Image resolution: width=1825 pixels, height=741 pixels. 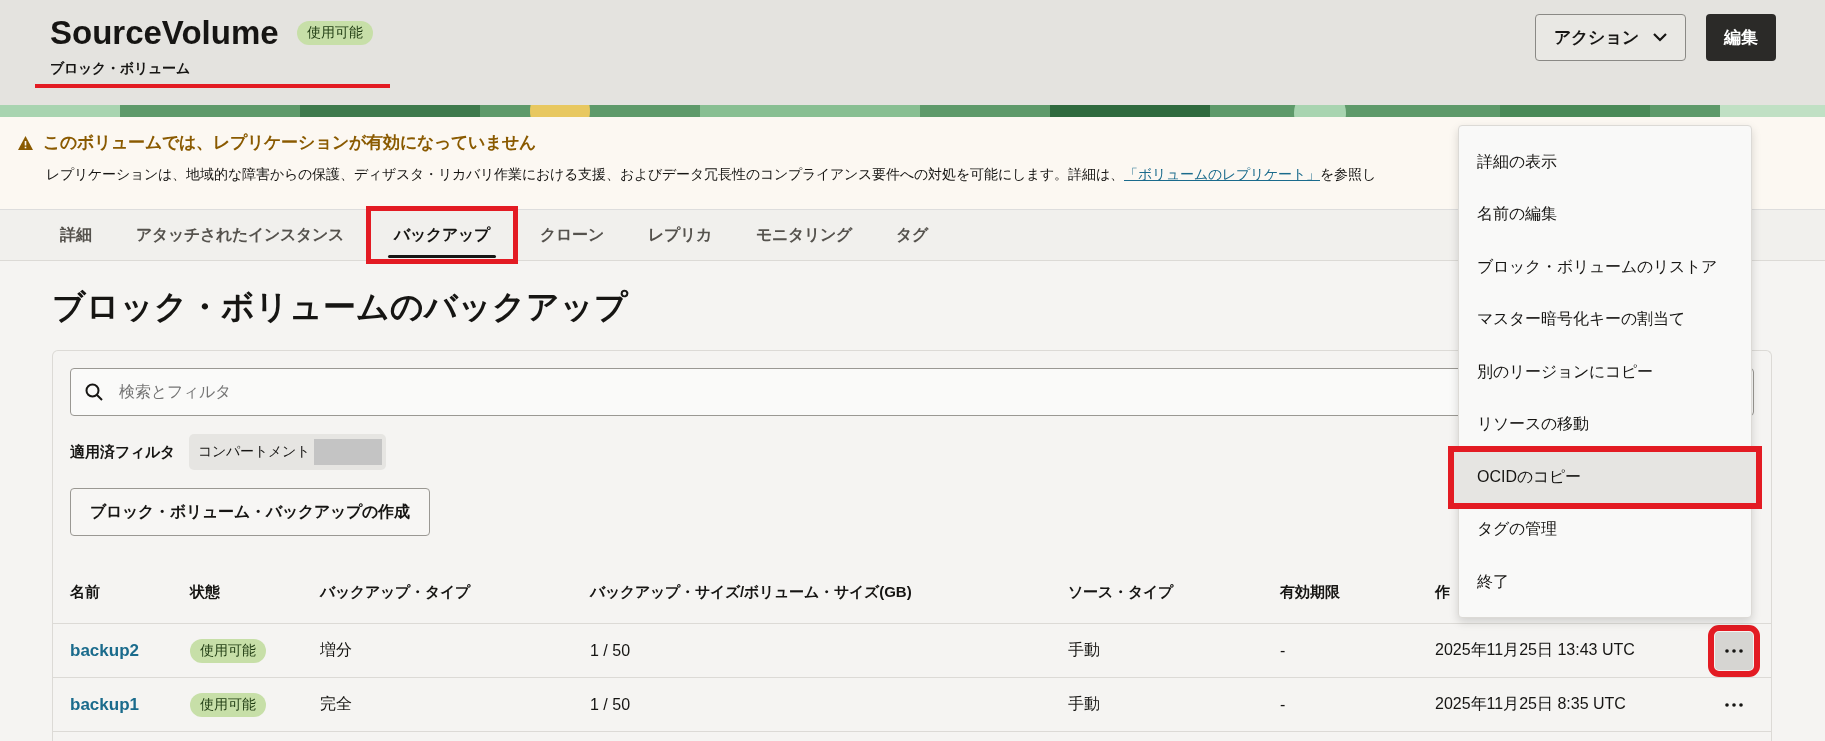 I want to click on column-header: ソース・タイプ, so click(x=1121, y=592).